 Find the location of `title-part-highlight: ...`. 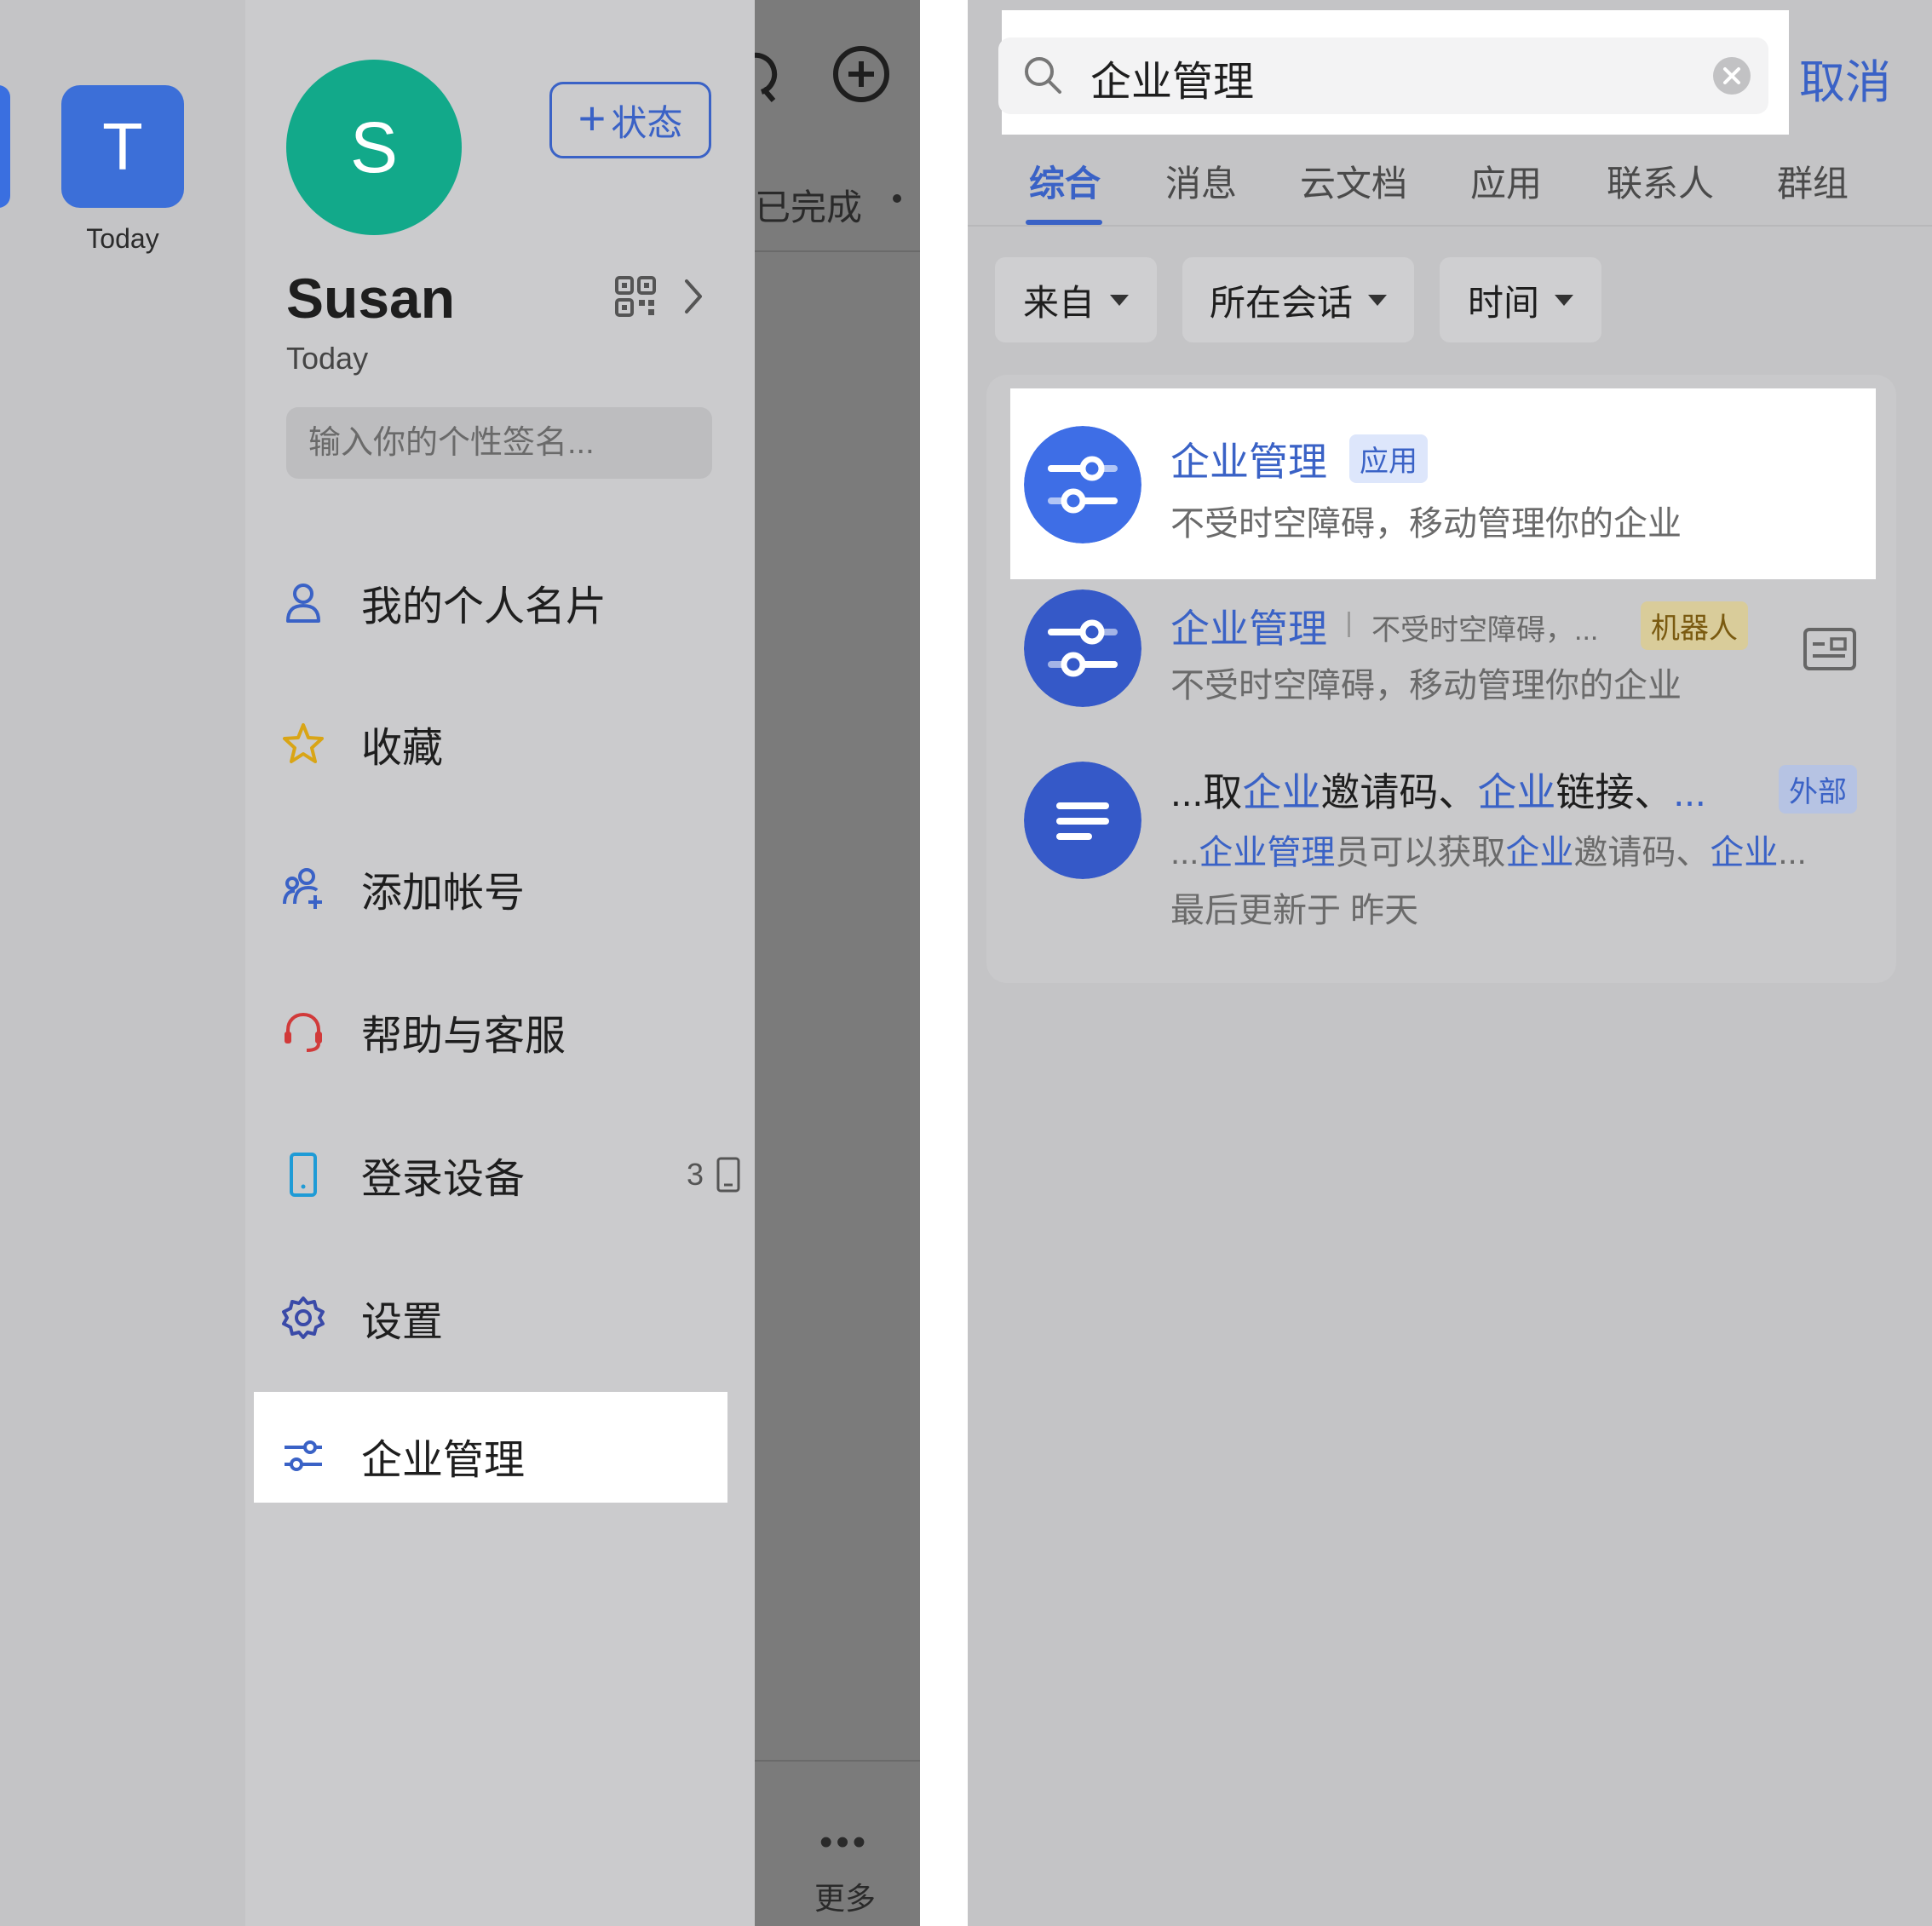

title-part-highlight: ... is located at coordinates (1690, 792).